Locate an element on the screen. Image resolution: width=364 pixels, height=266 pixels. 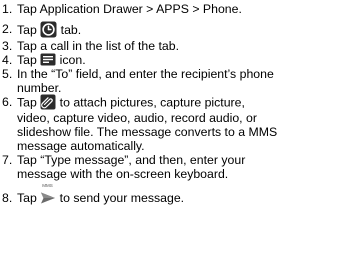
step-4: 4. Tap icon. is located at coordinates (181, 60).